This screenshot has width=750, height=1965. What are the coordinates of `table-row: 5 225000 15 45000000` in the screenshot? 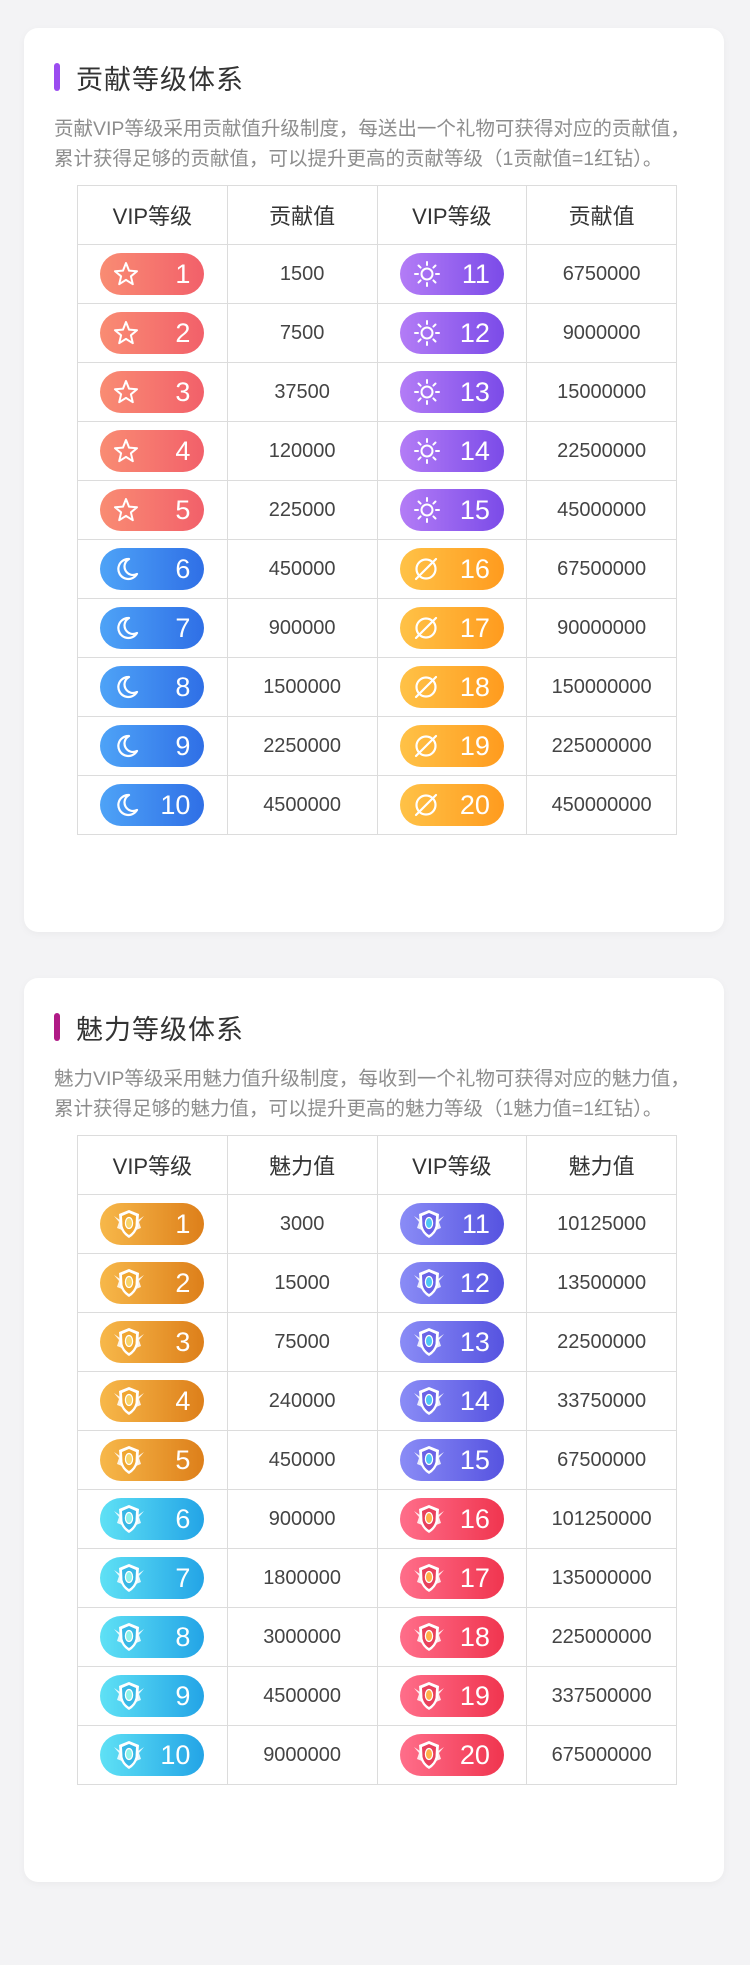 It's located at (377, 510).